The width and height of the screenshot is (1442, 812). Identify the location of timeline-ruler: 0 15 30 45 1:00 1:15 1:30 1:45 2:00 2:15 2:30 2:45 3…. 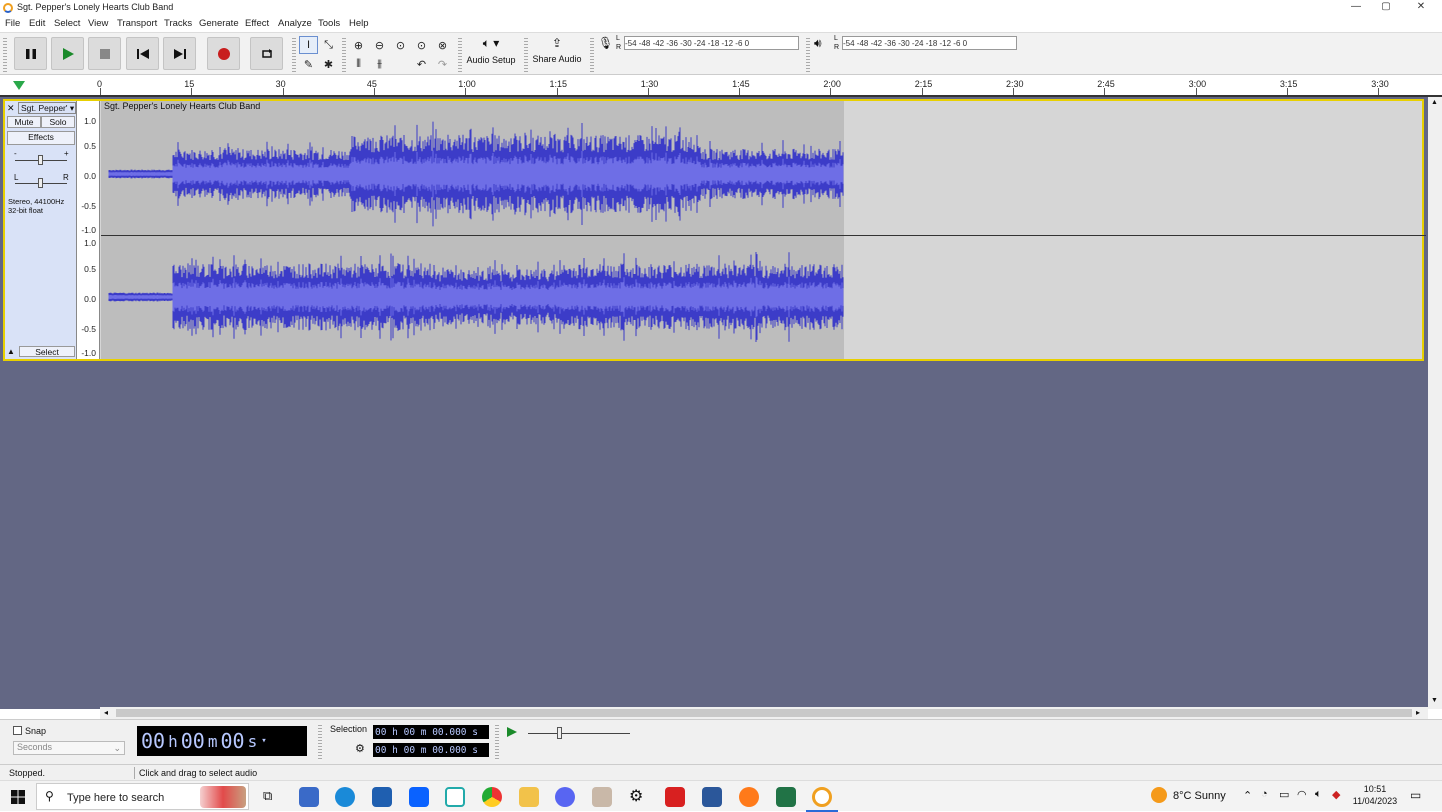
(721, 86).